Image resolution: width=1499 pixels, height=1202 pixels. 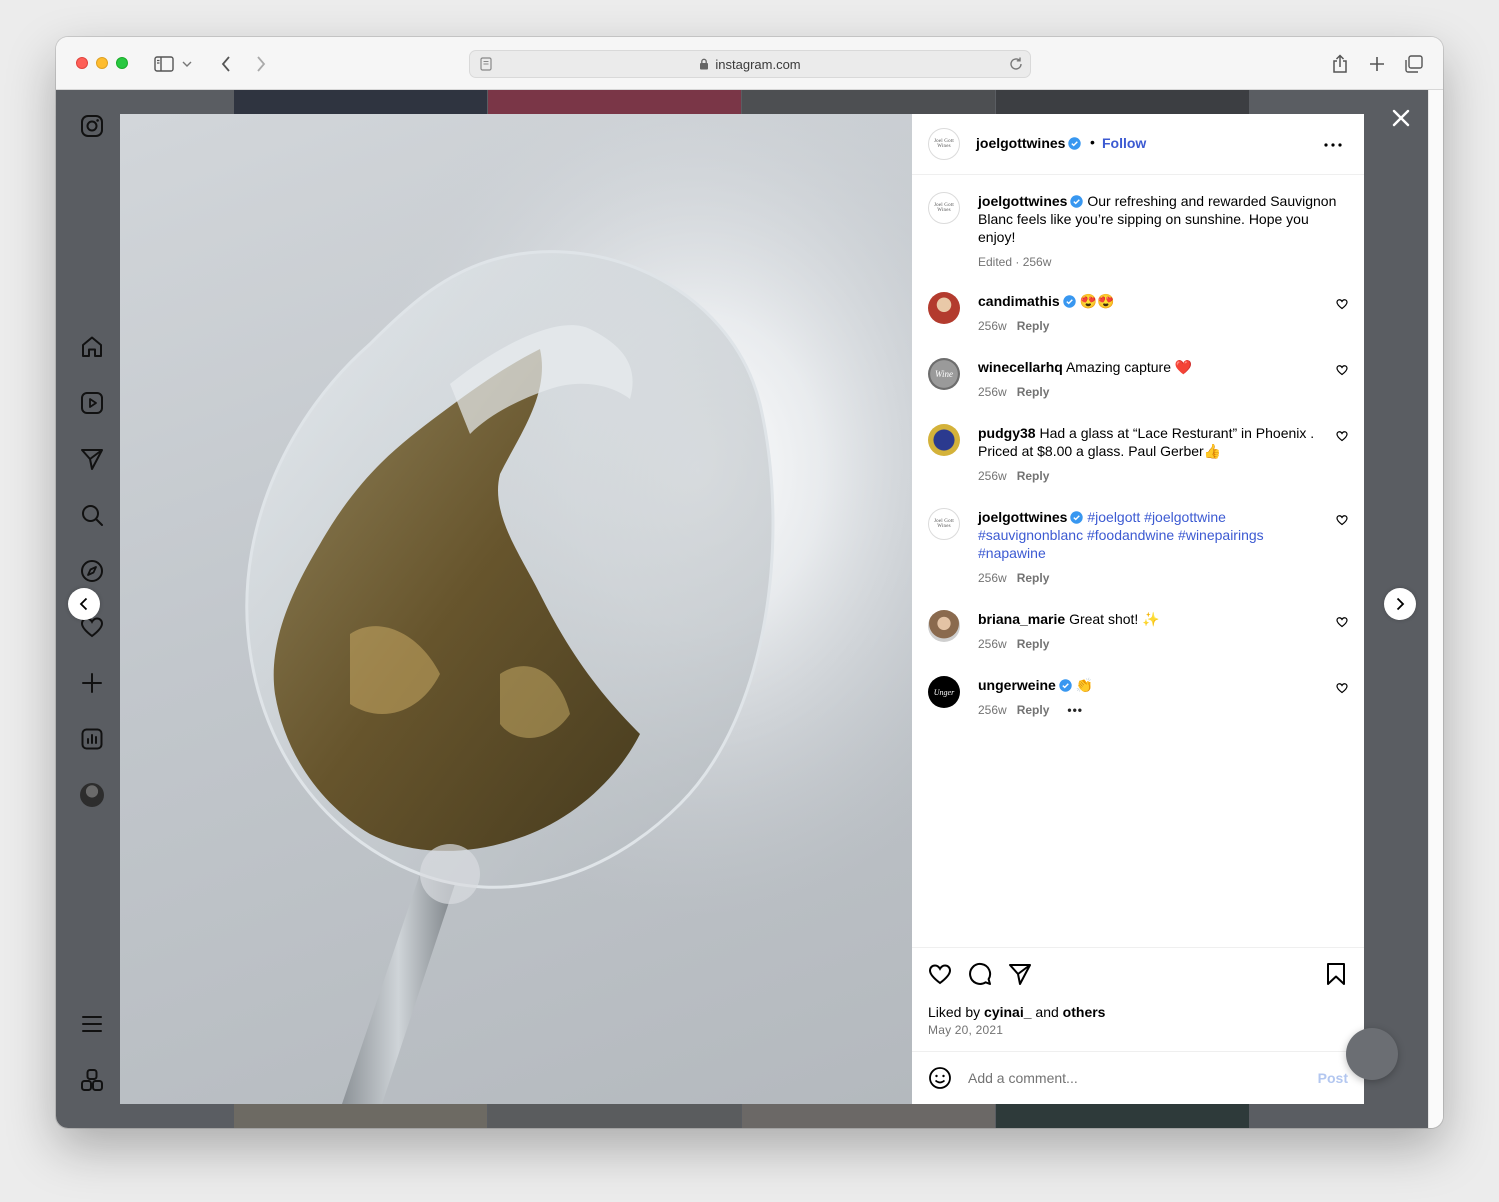 I want to click on share-icon, so click(x=1020, y=974).